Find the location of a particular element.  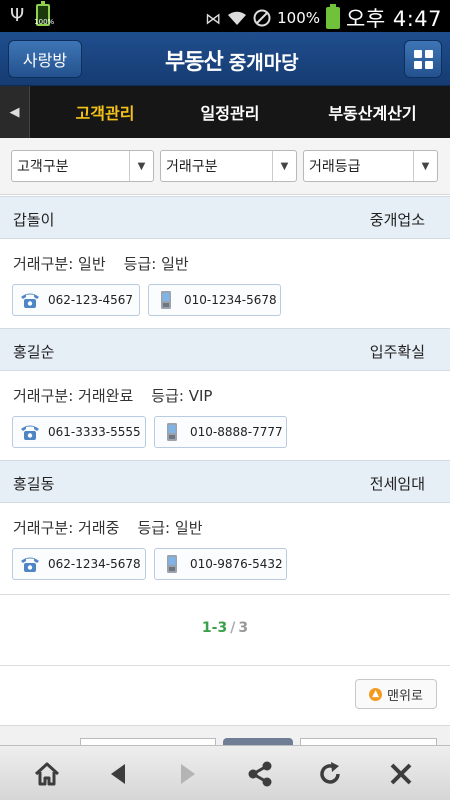

filter-bar: 고객구분 ▼ 거래구분 ▼ 거래등급 ▼ is located at coordinates (225, 166).